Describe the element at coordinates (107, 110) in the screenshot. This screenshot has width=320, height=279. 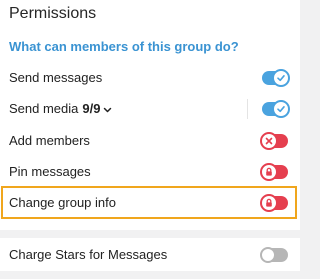
I see `chevron-down-icon` at that location.